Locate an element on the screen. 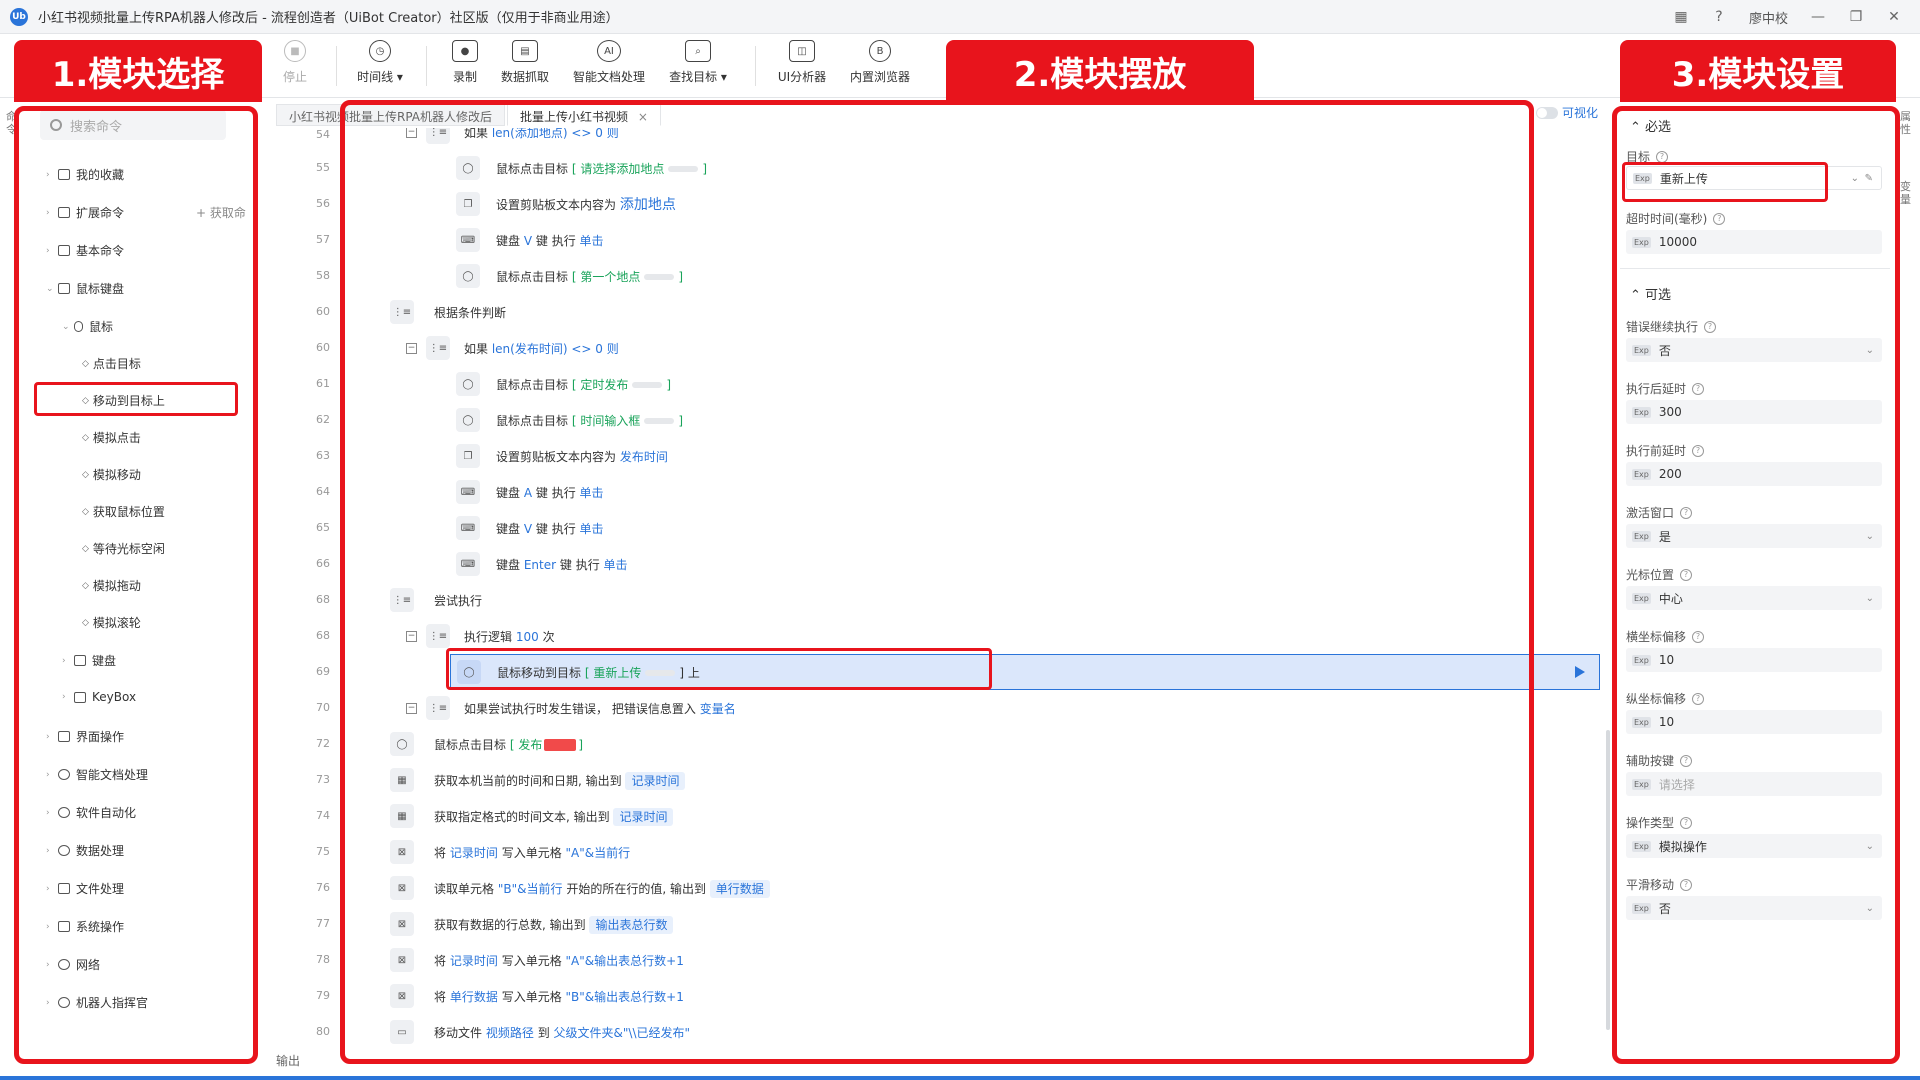 This screenshot has height=1080, width=1920. chevron-down-icon: ⌄ is located at coordinates (1855, 178).